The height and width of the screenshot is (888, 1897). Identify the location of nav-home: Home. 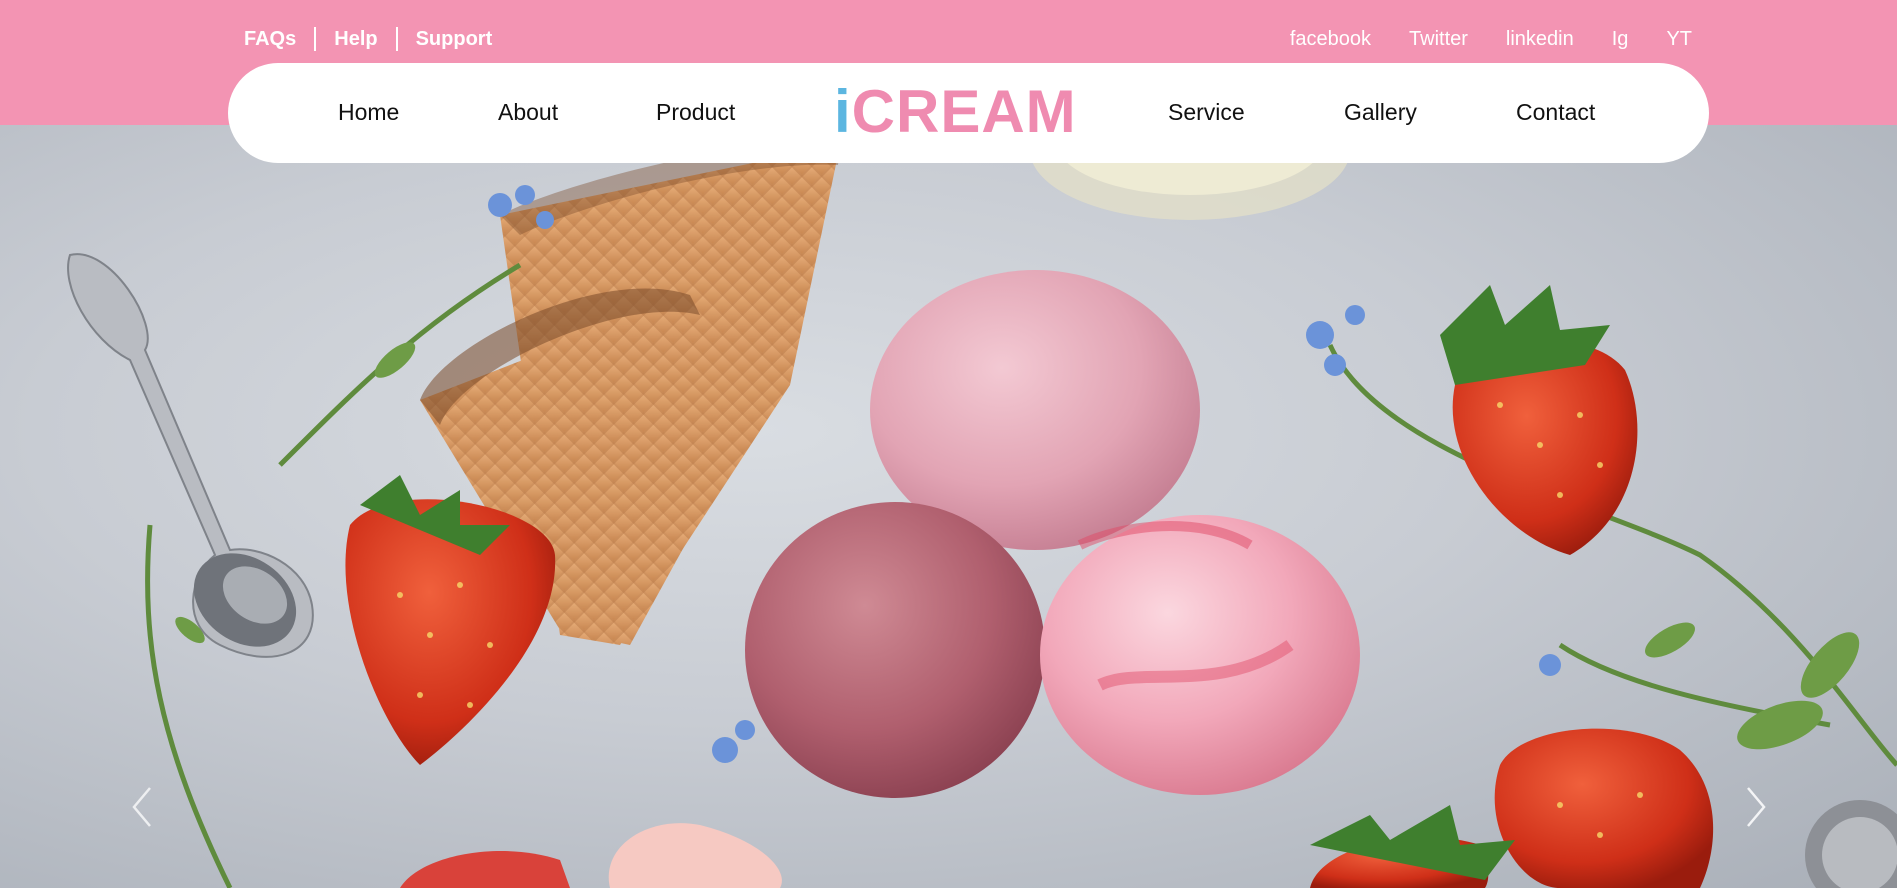
(368, 112).